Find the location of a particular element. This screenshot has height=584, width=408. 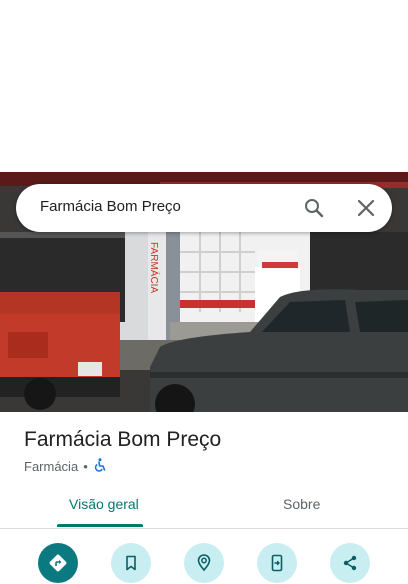

place-subtitle: Farmácia • is located at coordinates (65, 466).